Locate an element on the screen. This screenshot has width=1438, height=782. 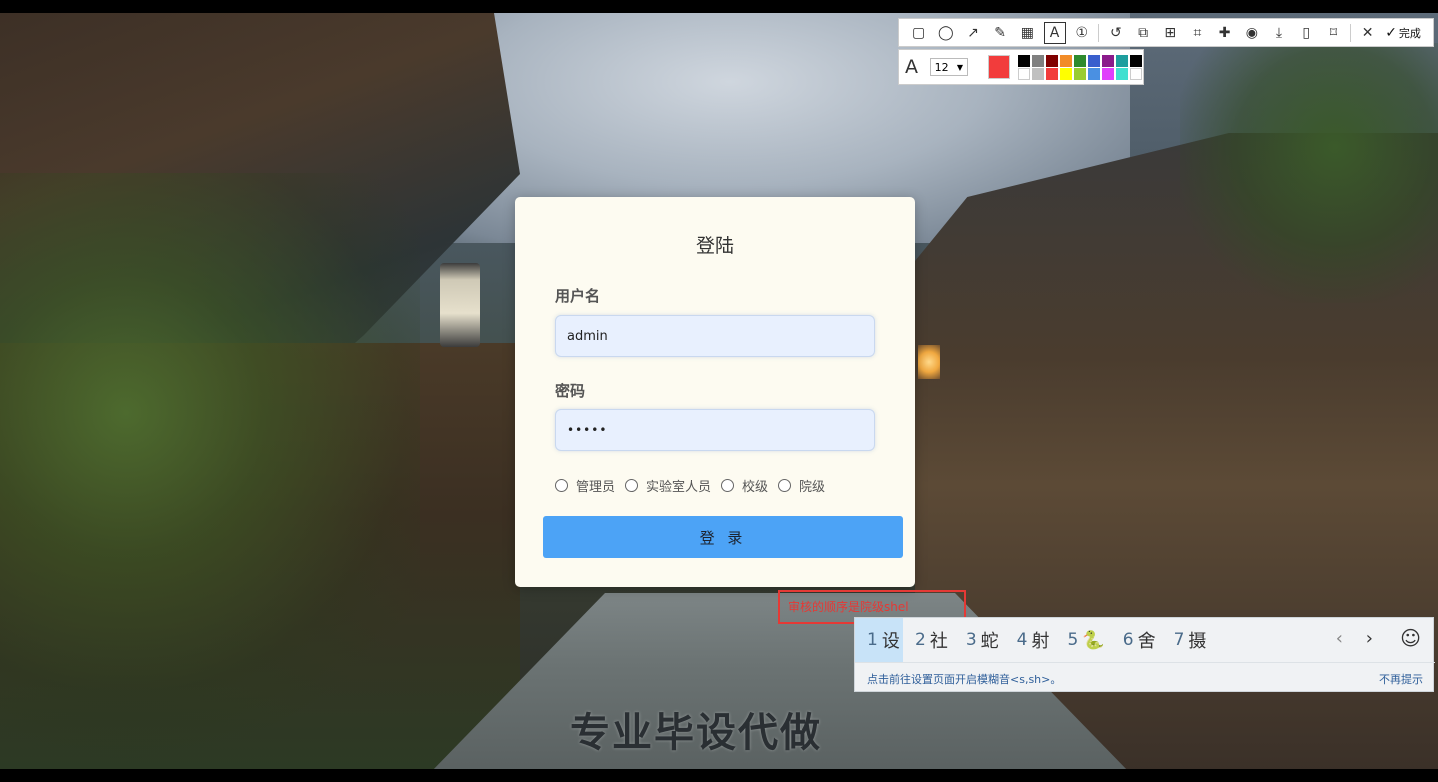
record-icon: ◉ is located at coordinates (1252, 33).